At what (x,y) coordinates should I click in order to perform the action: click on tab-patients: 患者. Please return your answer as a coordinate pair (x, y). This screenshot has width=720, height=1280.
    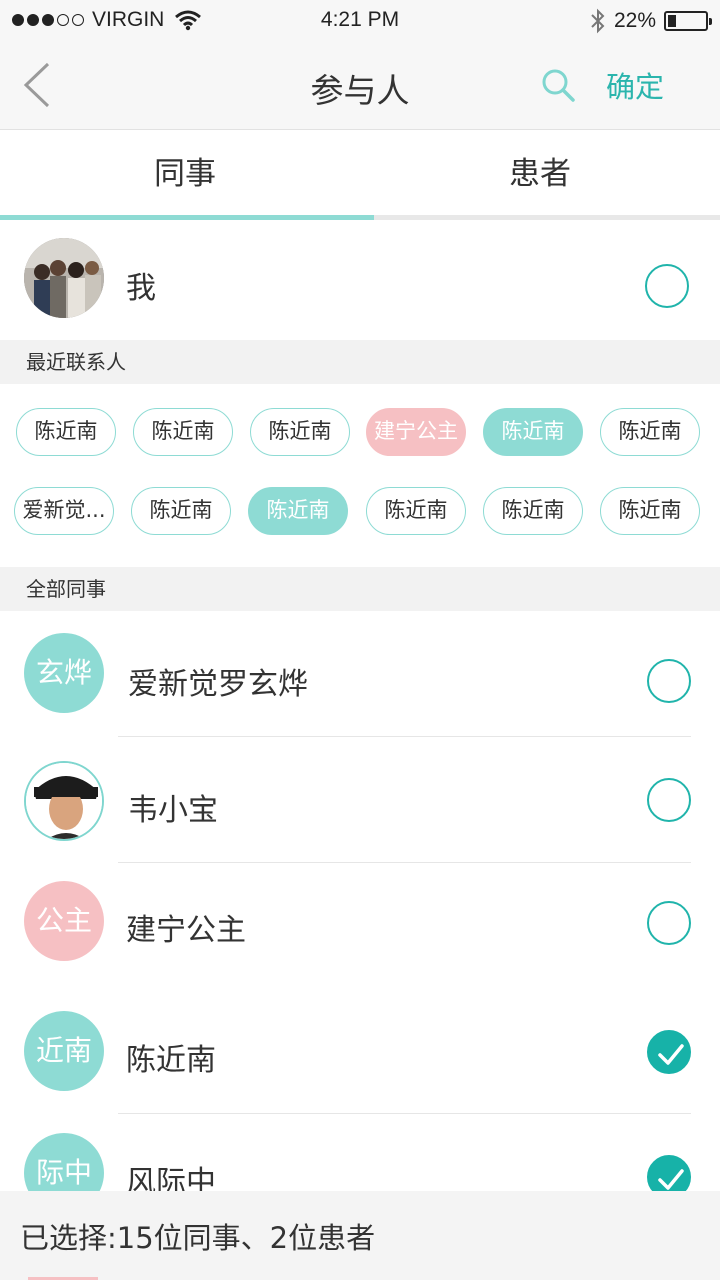
    Looking at the image, I should click on (540, 174).